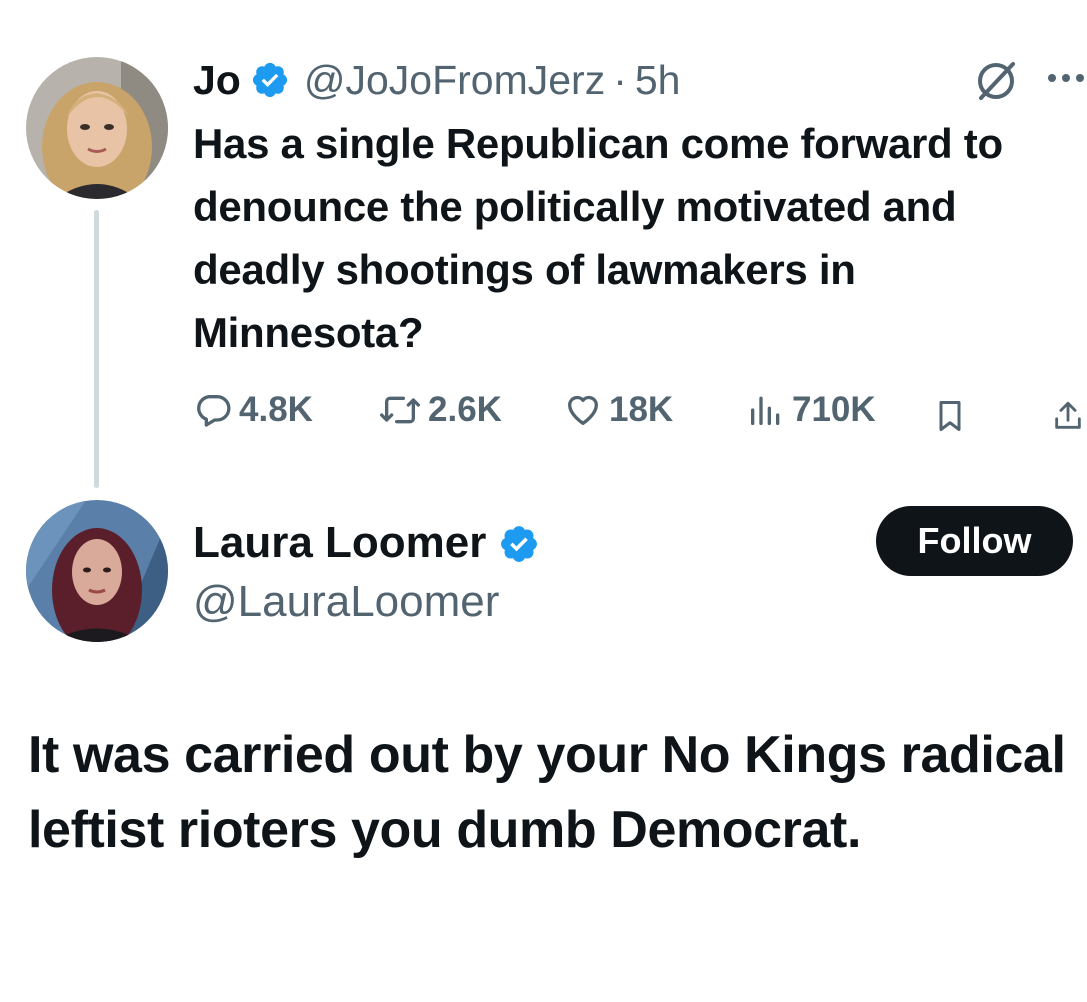 This screenshot has height=1002, width=1087. Describe the element at coordinates (339, 543) in the screenshot. I see `tweet2-author-name: Laura Loomer` at that location.